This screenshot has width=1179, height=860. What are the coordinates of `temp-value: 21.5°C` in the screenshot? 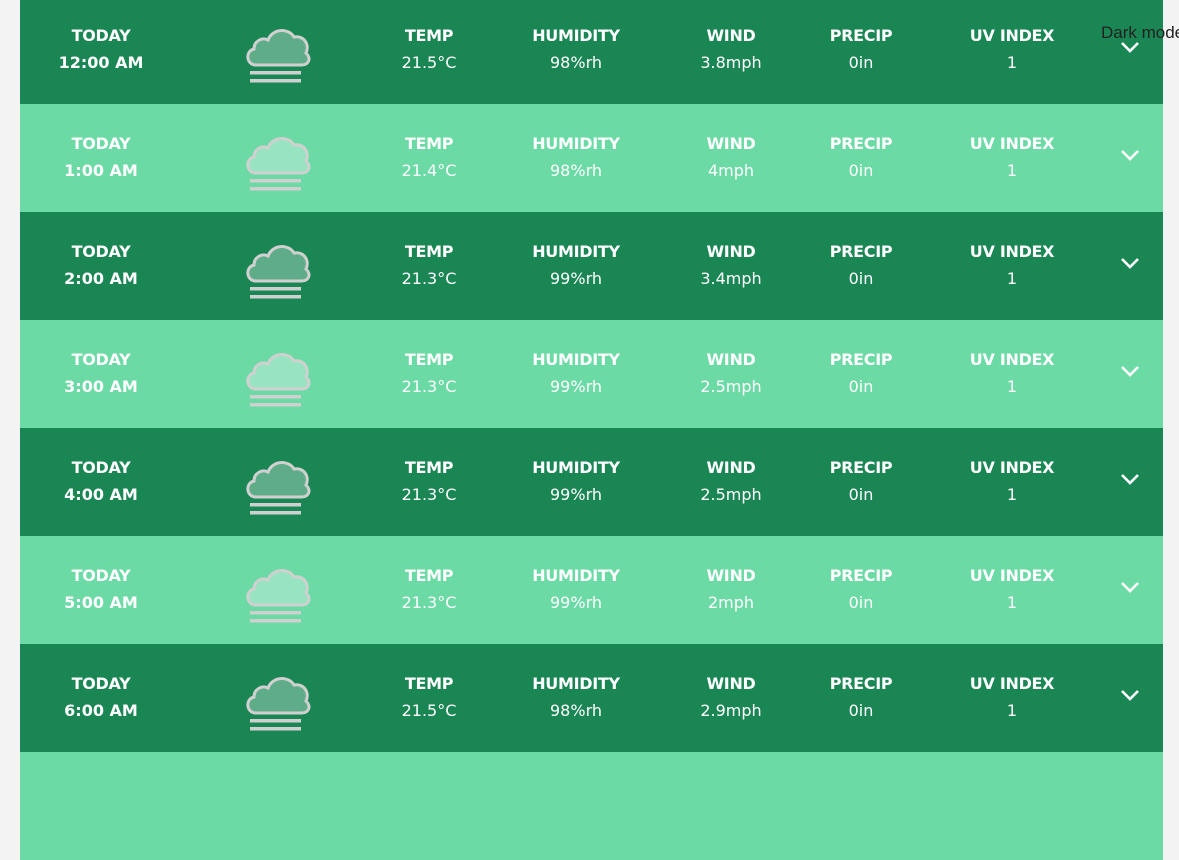 It's located at (429, 710).